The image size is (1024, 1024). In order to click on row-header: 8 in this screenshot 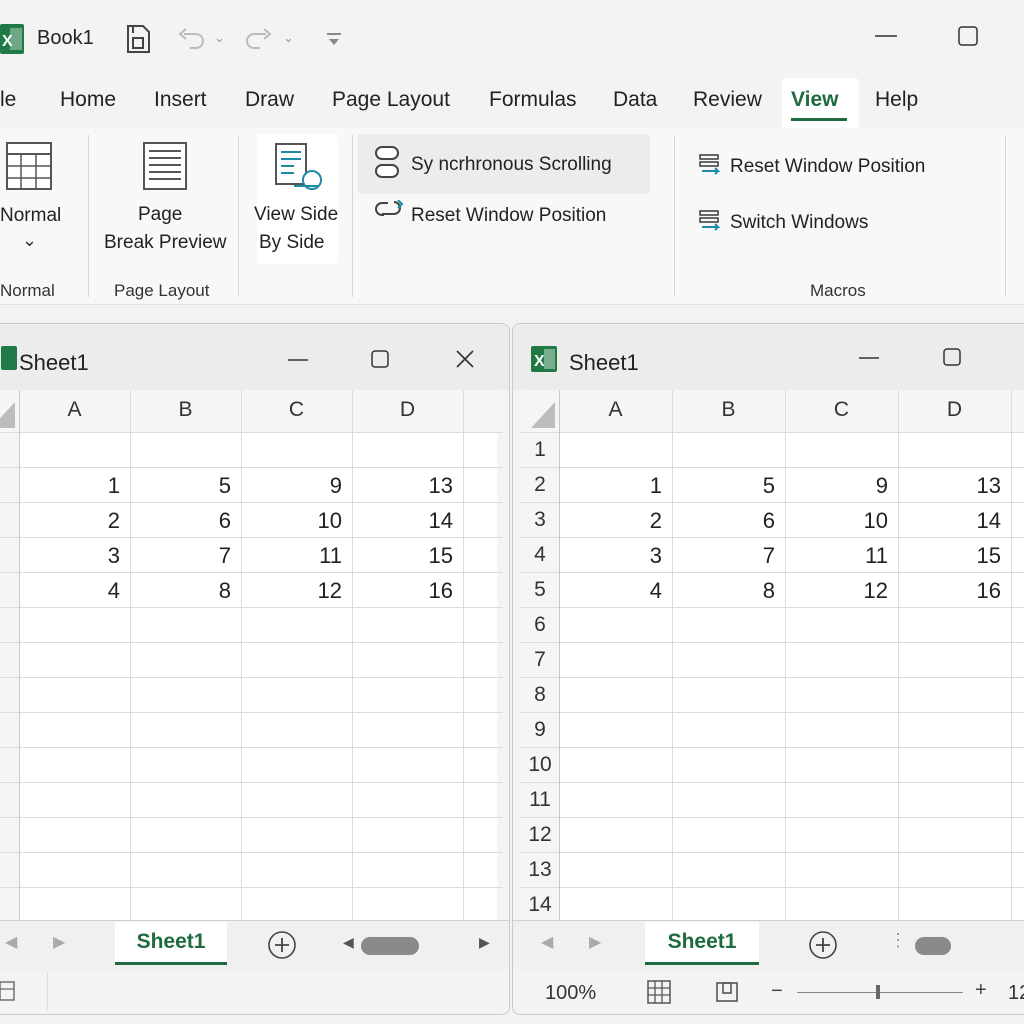, I will do `click(540, 695)`.